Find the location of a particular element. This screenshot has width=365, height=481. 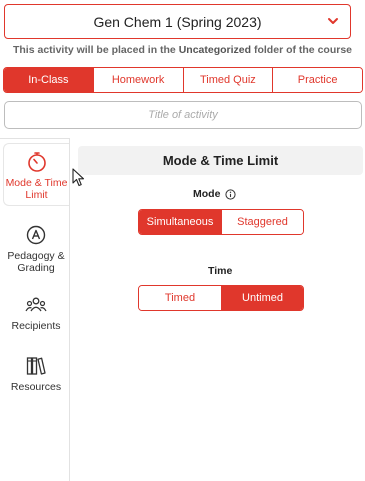

tab-practice: Practice is located at coordinates (317, 80).